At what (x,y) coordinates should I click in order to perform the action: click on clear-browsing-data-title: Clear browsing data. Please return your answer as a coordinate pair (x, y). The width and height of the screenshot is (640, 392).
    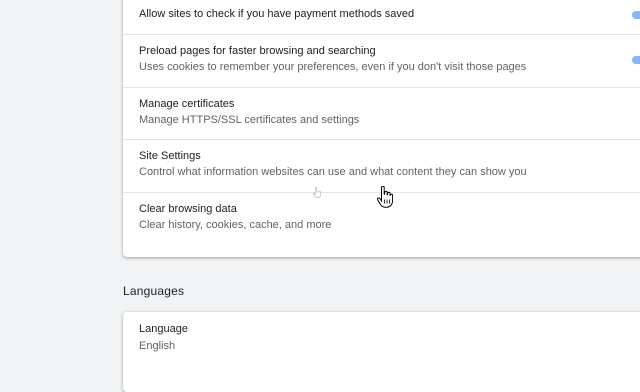
    Looking at the image, I should click on (188, 209).